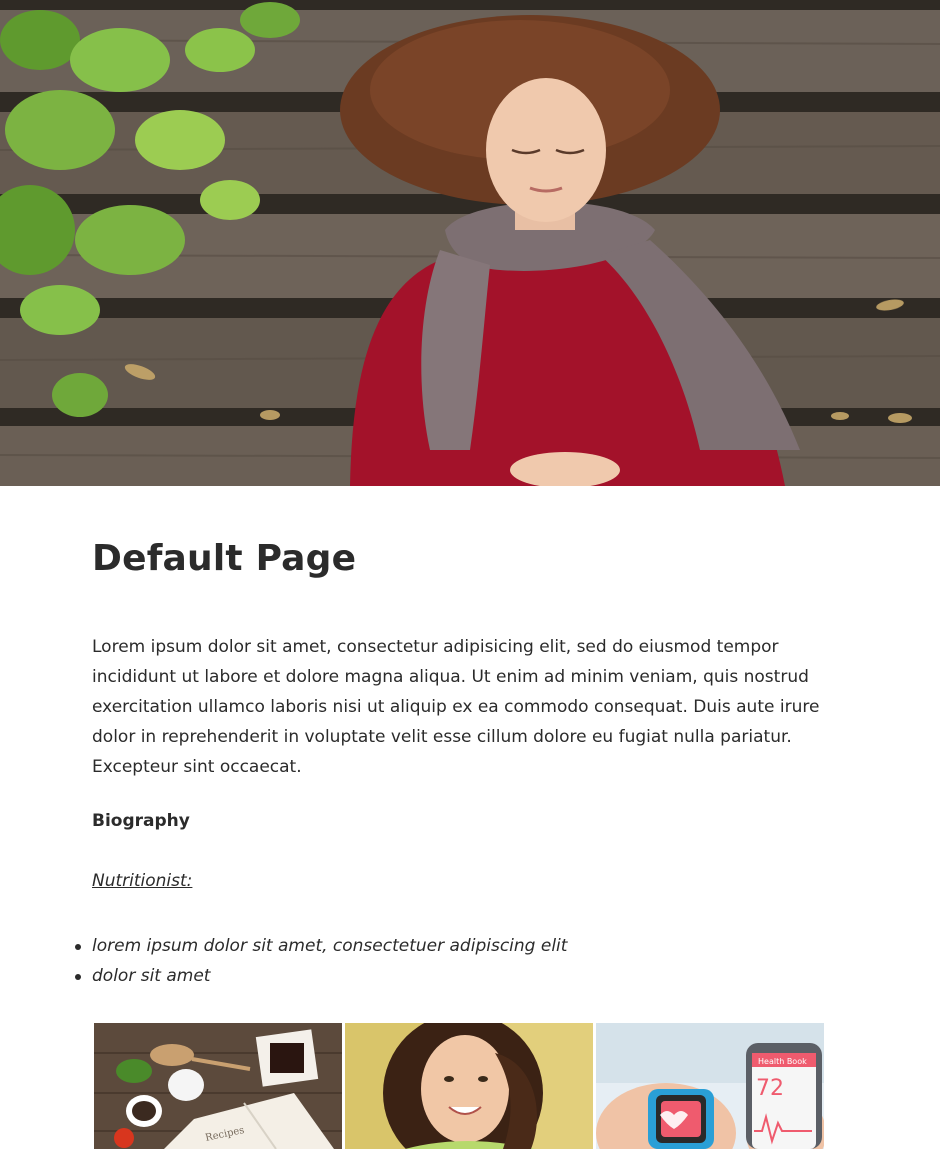 The image size is (940, 1149). I want to click on health-app-title: Health Book, so click(782, 1061).